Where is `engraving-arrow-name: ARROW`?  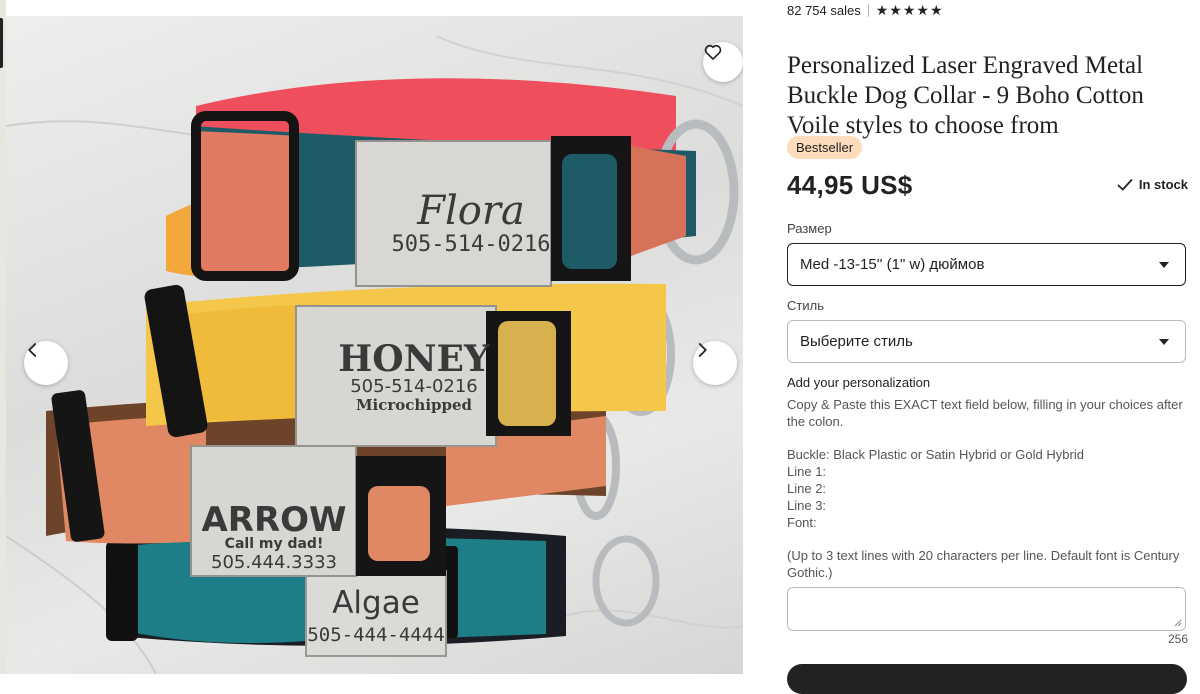 engraving-arrow-name: ARROW is located at coordinates (273, 520).